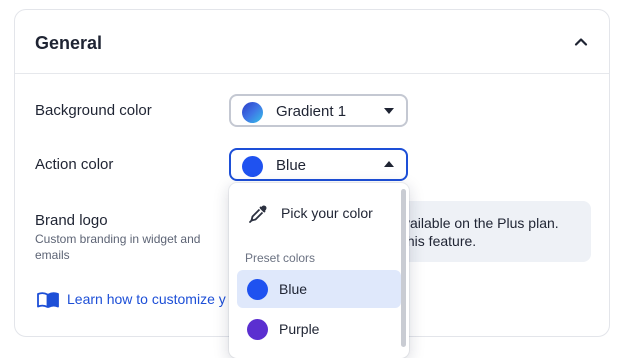 Image resolution: width=624 pixels, height=358 pixels. I want to click on pick-color-label: Pick your color, so click(327, 213).